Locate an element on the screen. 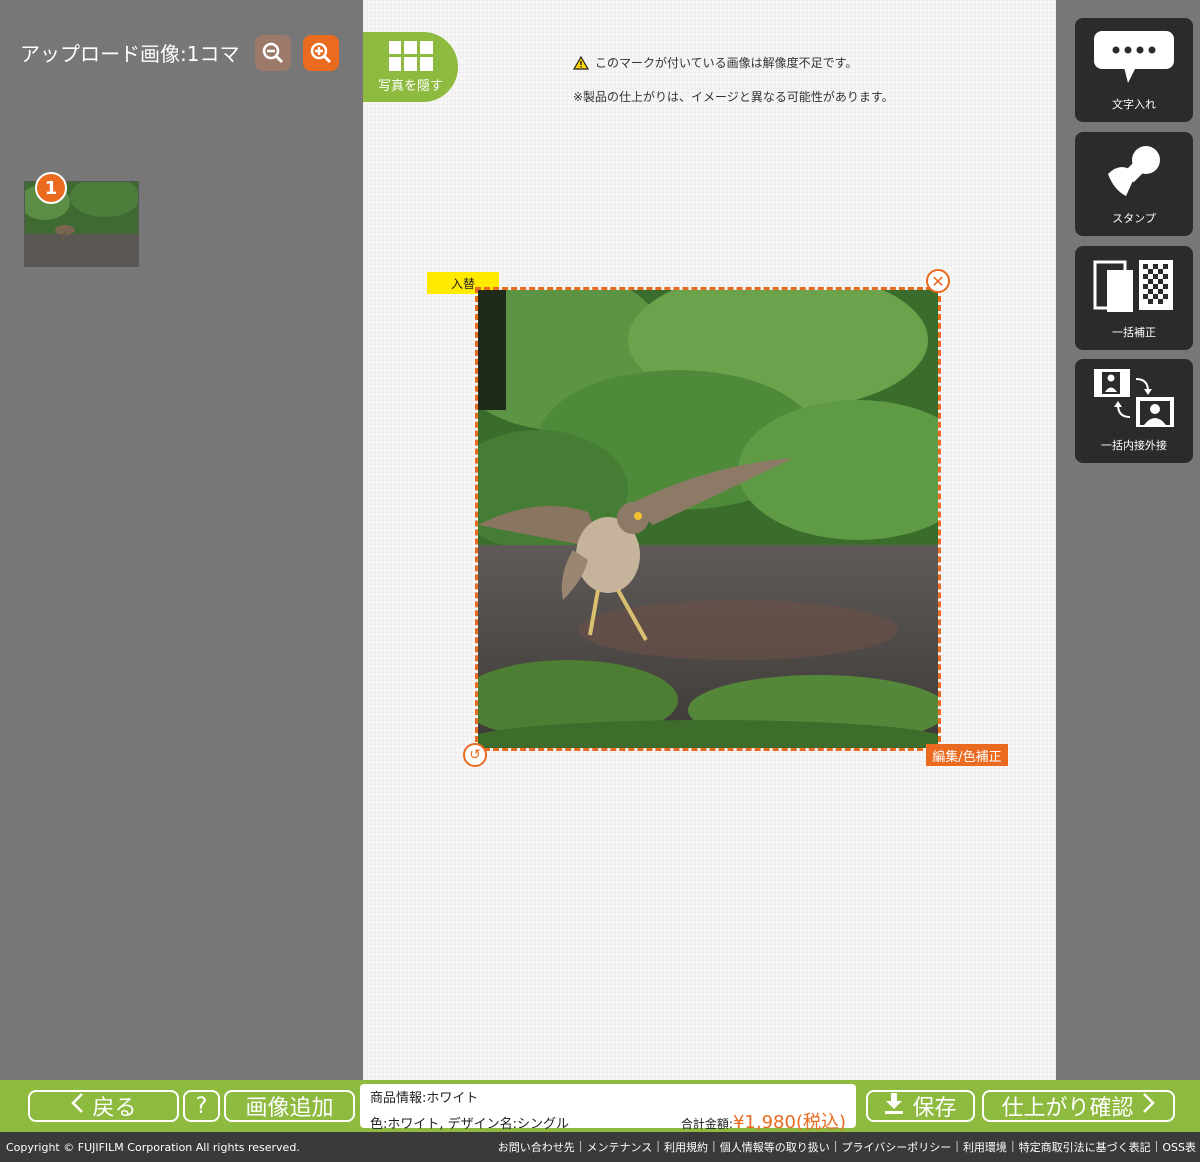  link-privacy: プライバシーポリシー is located at coordinates (896, 1147).